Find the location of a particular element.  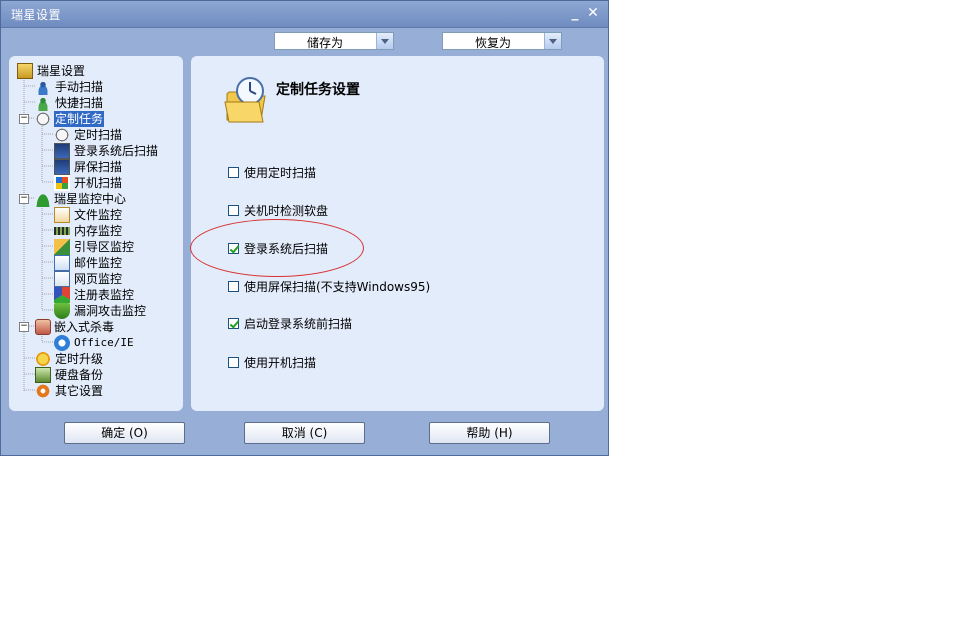

quick-scan-icon is located at coordinates (43, 103).